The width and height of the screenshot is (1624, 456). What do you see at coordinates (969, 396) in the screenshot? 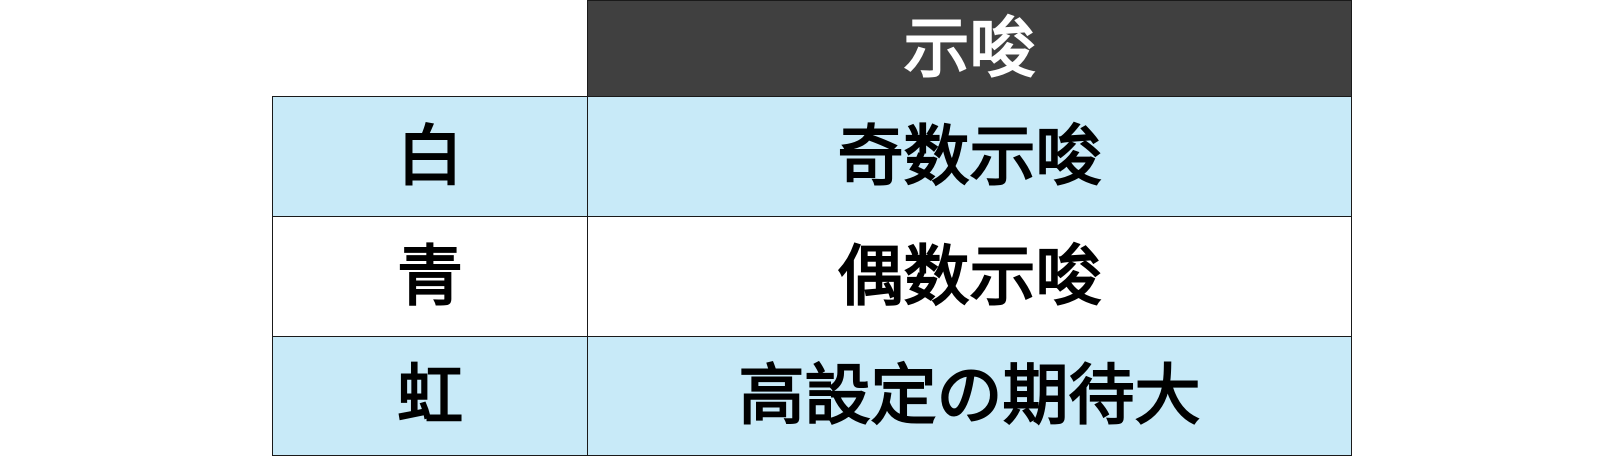
I see `row-value-rainbow: 高設定の期待大` at bounding box center [969, 396].